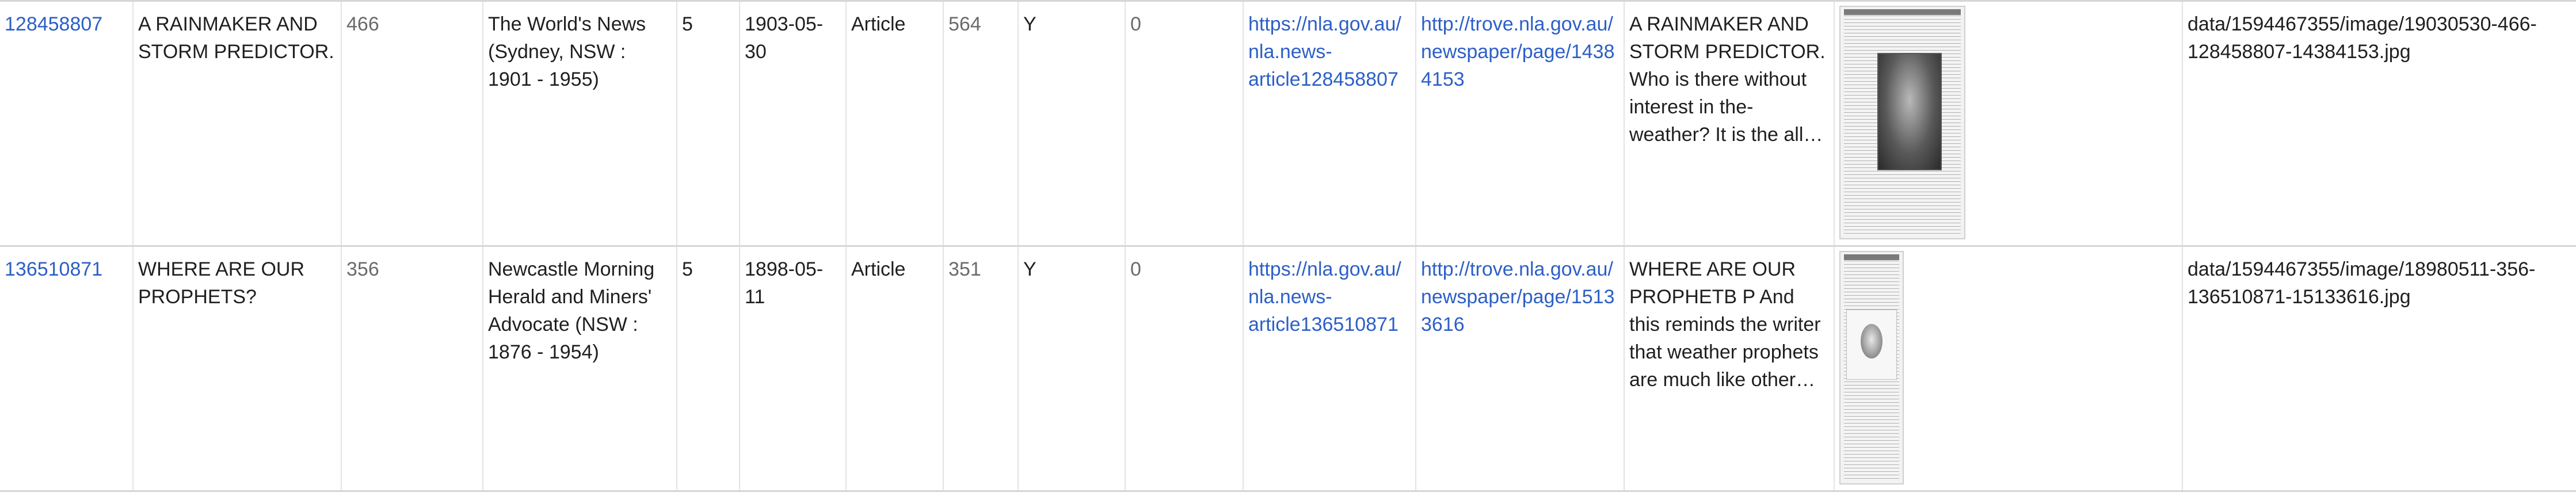  I want to click on article-id-cell: 128458807, so click(67, 123).